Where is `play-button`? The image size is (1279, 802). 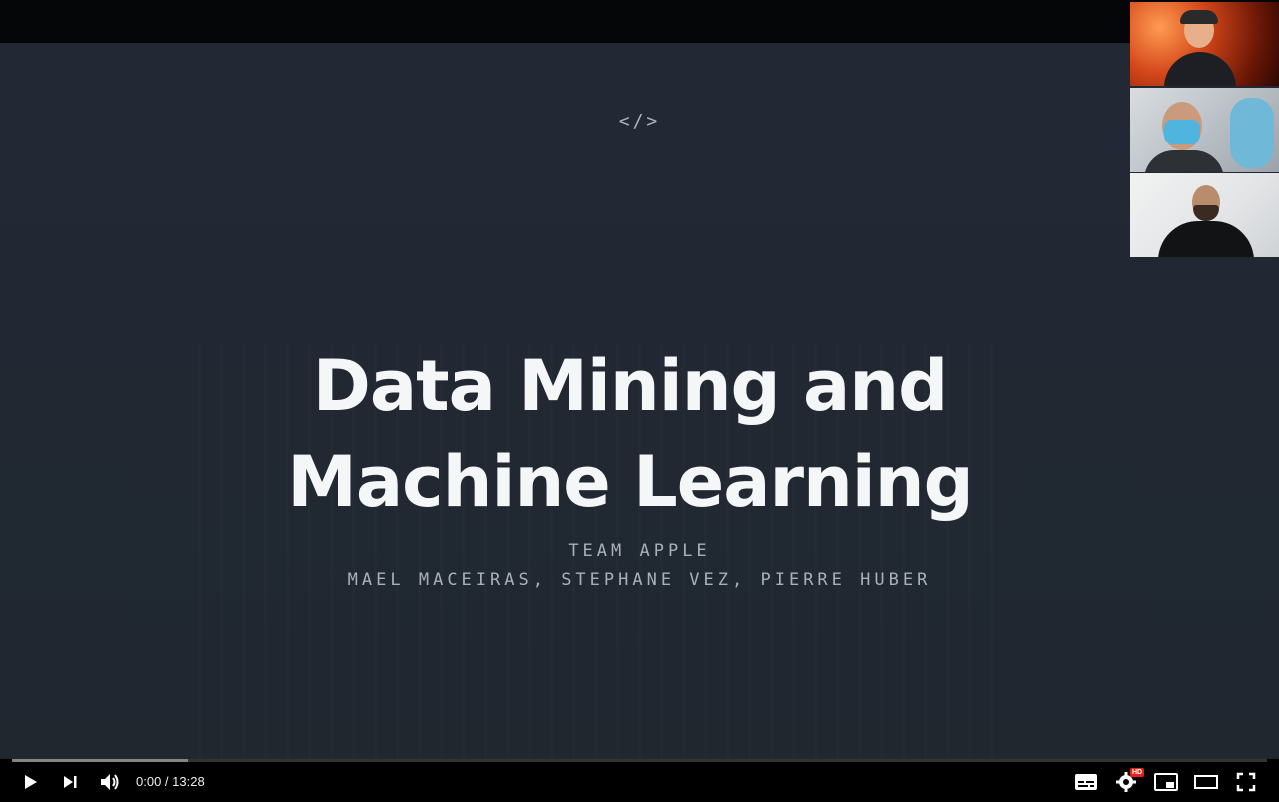
play-button is located at coordinates (30, 782).